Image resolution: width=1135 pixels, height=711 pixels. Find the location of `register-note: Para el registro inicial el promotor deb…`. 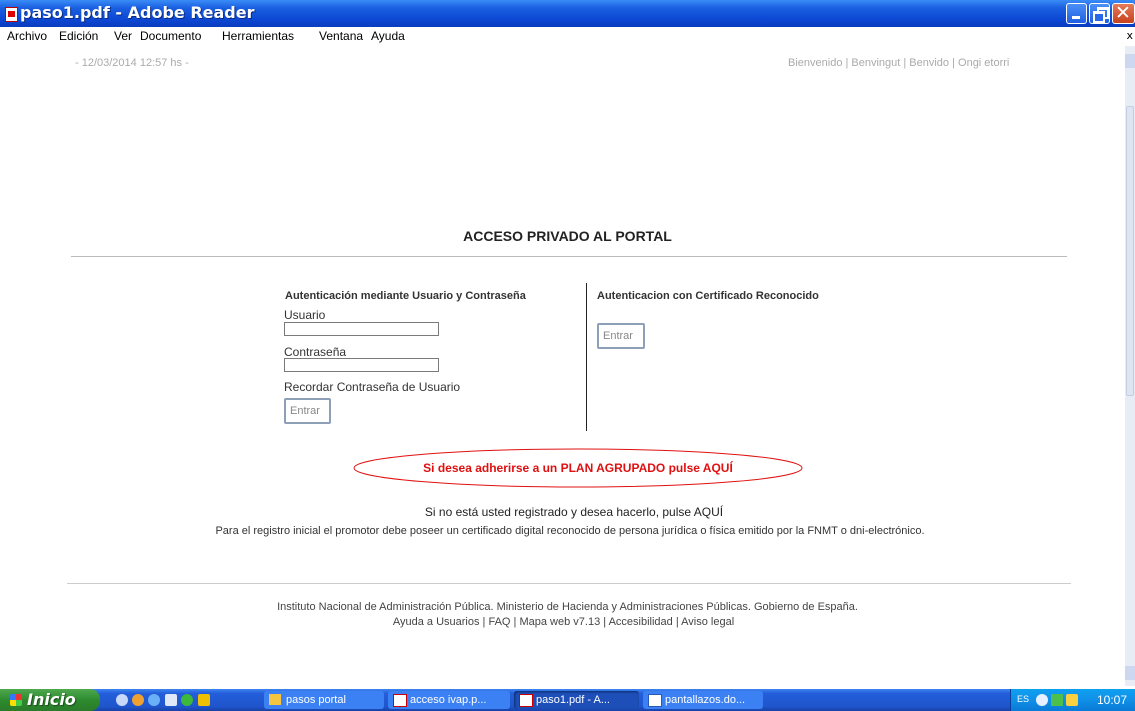

register-note: Para el registro inicial el promotor deb… is located at coordinates (570, 531).